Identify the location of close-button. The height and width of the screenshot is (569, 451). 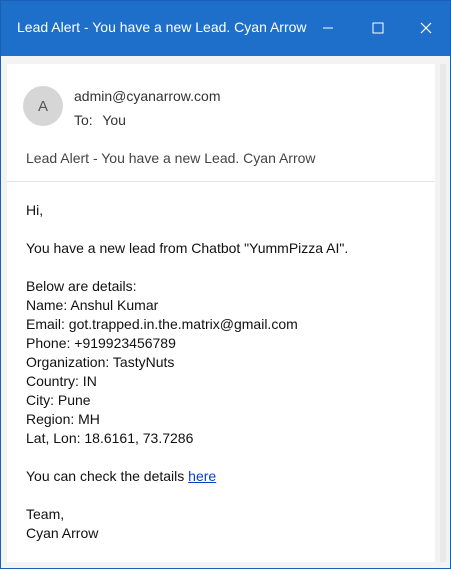
(426, 28).